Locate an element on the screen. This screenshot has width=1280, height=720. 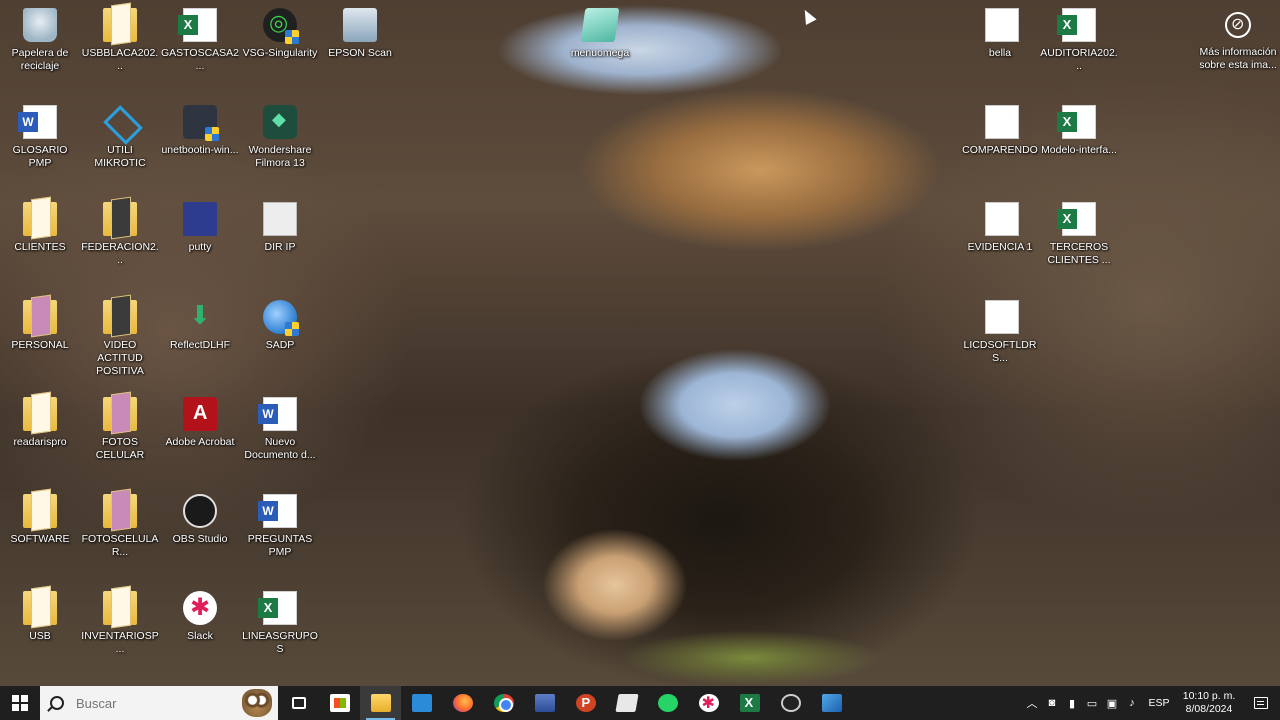
desktop-icon-utili-mikrotic: UTILI MIKROTIC is located at coordinates (120, 145).